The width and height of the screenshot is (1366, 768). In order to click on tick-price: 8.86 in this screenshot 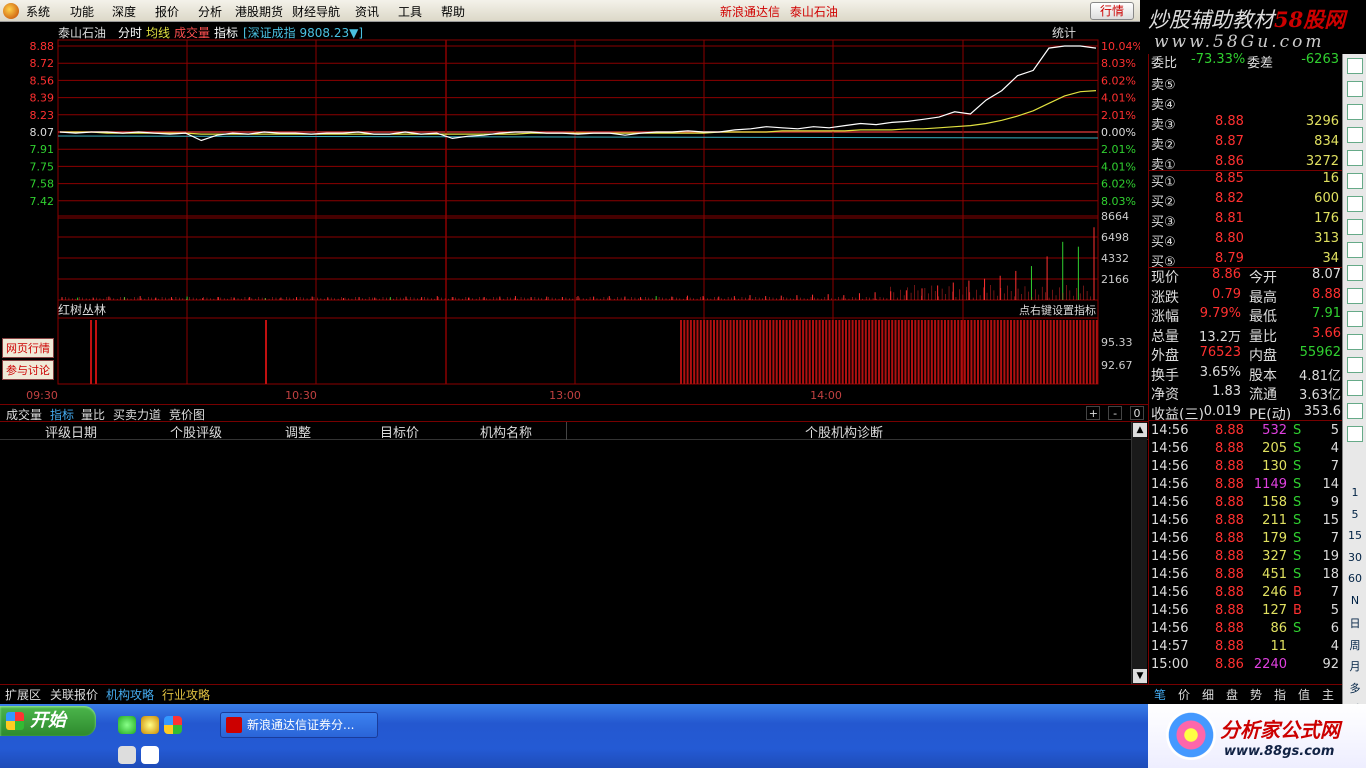, I will do `click(1229, 664)`.